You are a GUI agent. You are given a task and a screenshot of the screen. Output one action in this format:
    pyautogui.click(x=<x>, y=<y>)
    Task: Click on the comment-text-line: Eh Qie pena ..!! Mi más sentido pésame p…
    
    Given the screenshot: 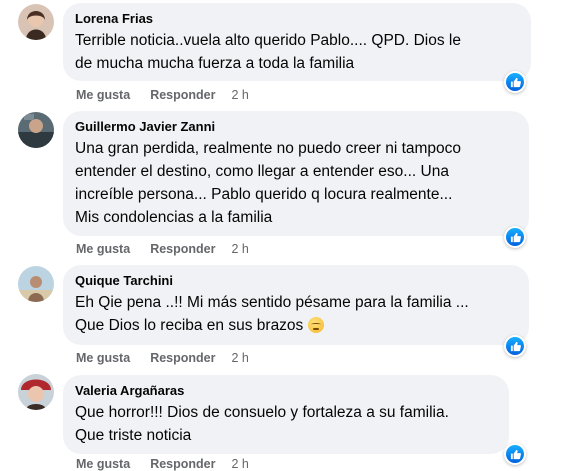 What is the action you would take?
    pyautogui.click(x=272, y=302)
    